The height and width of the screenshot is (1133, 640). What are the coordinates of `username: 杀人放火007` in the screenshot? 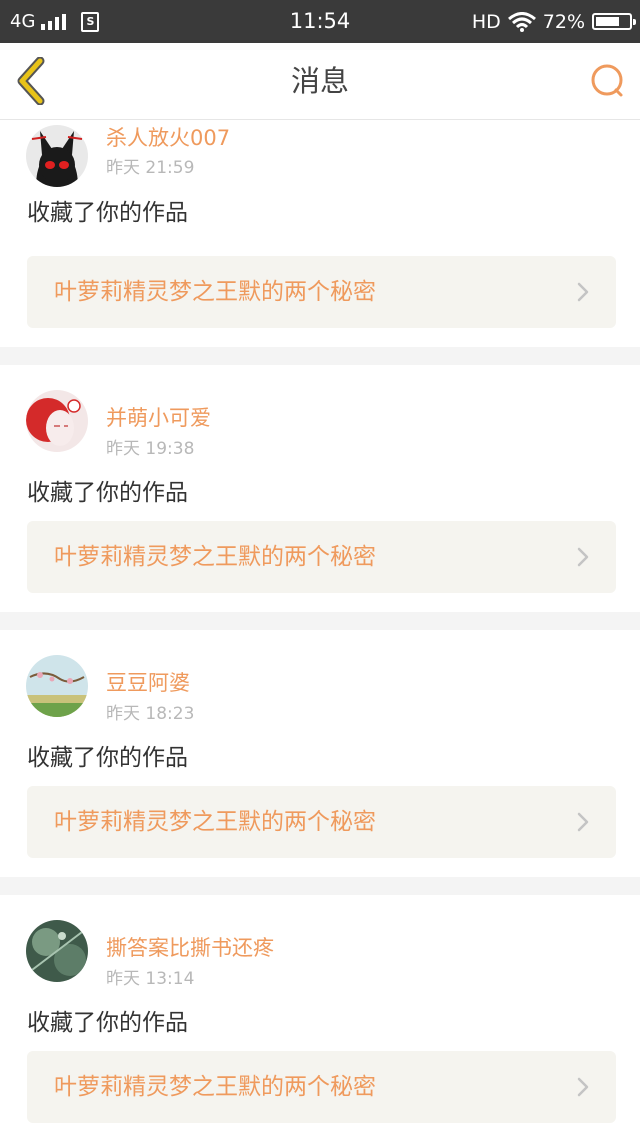 It's located at (168, 137).